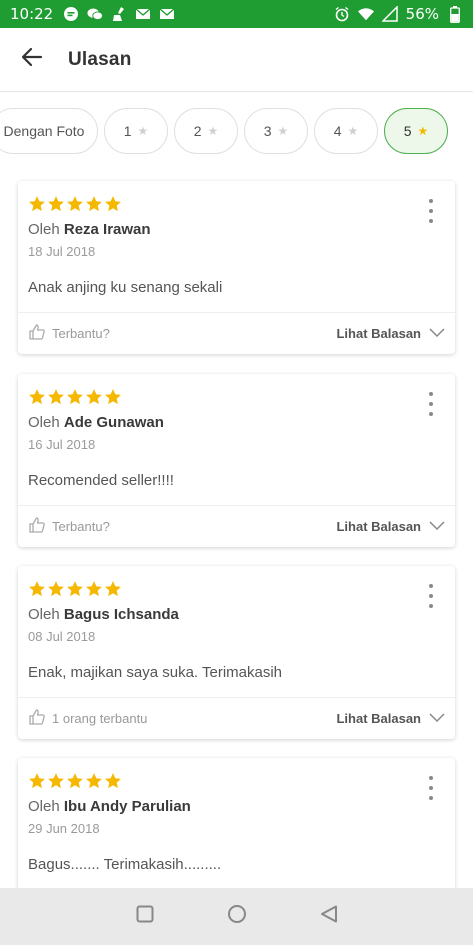 The height and width of the screenshot is (945, 473). Describe the element at coordinates (342, 14) in the screenshot. I see `alarm-icon` at that location.